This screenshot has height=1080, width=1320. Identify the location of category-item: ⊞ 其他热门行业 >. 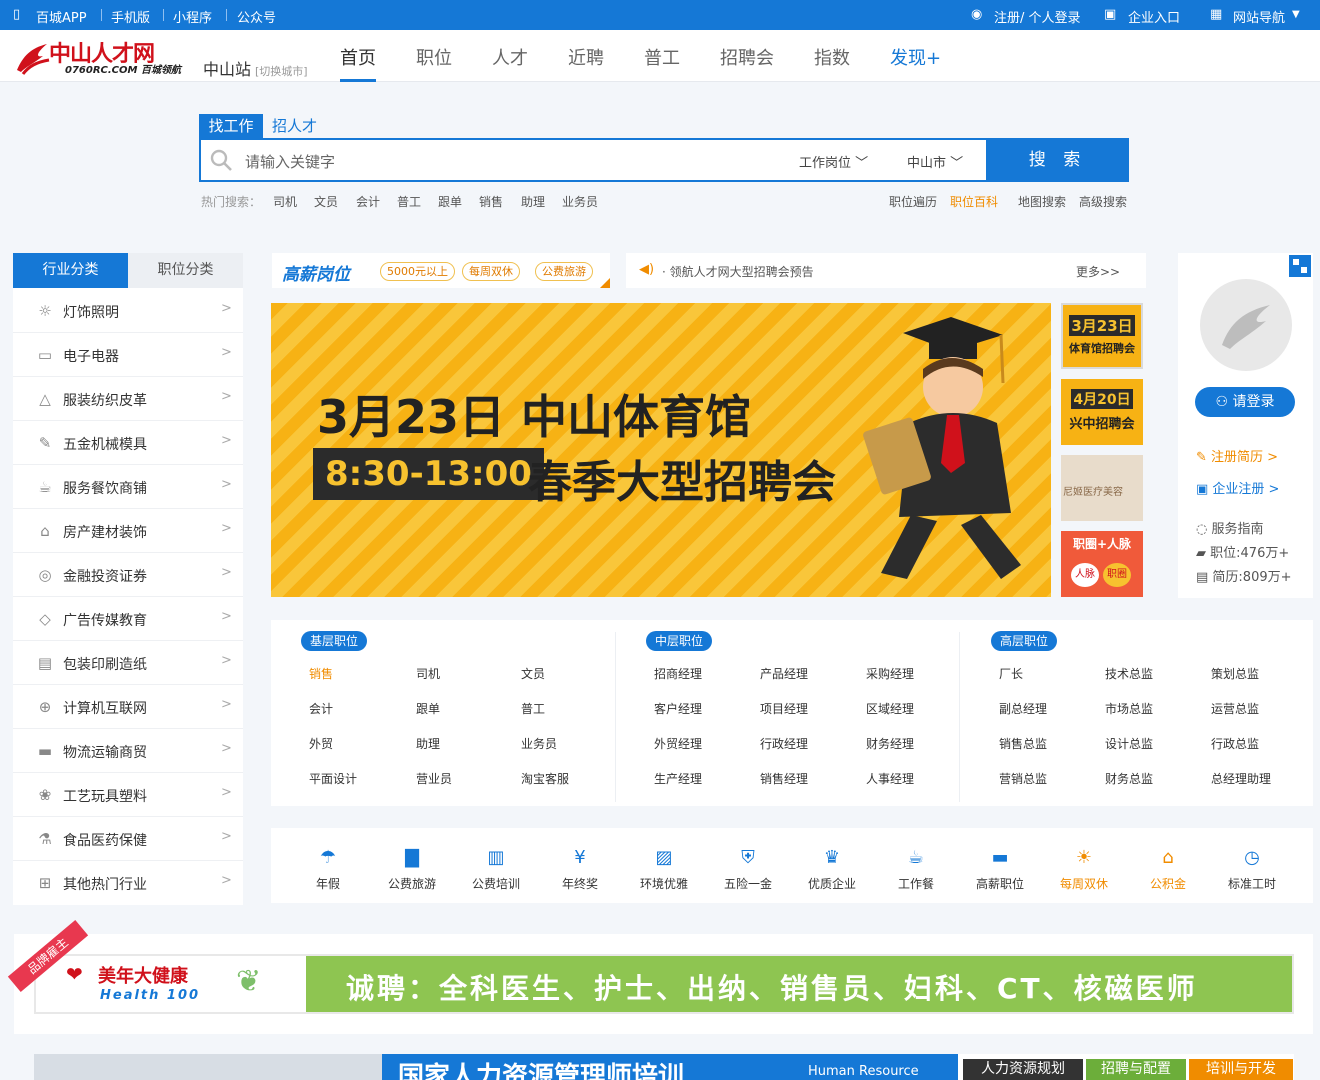
(128, 883).